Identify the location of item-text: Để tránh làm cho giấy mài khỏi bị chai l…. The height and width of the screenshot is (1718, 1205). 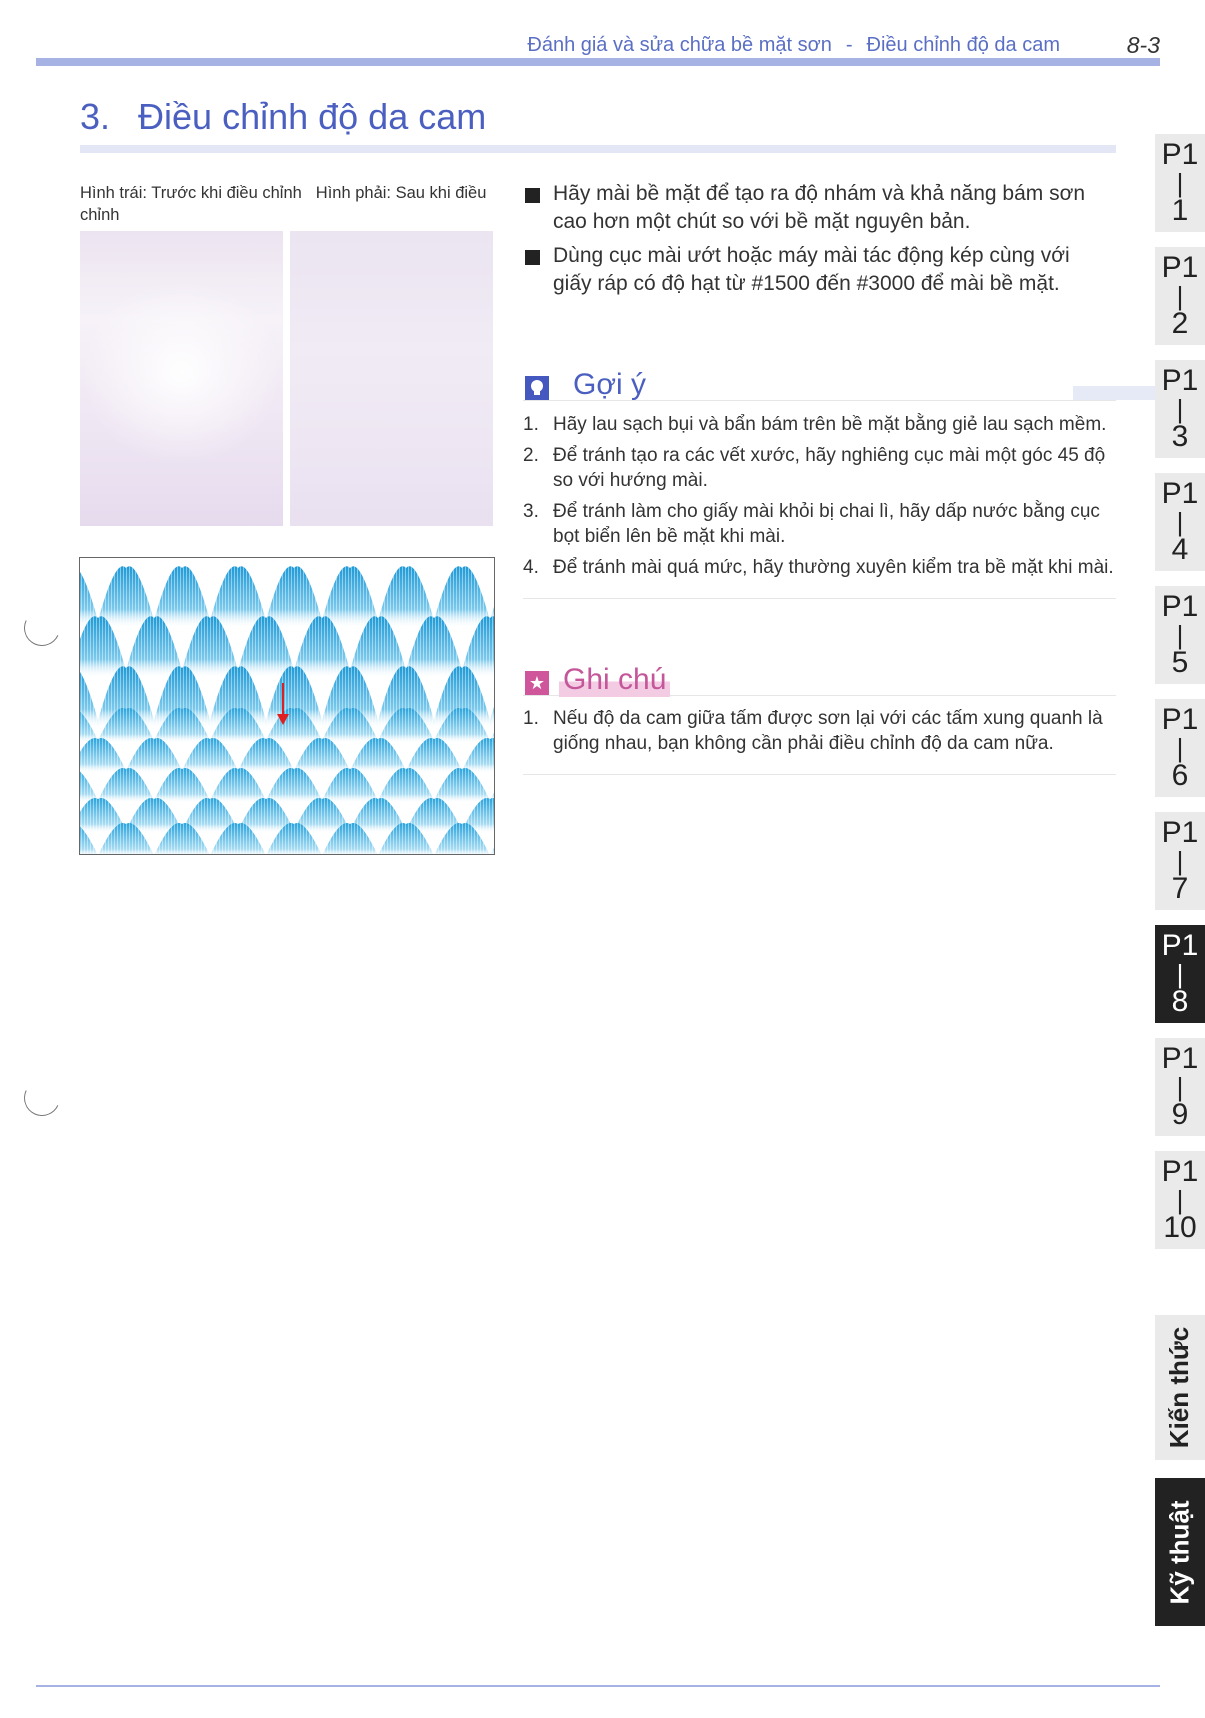
(826, 524).